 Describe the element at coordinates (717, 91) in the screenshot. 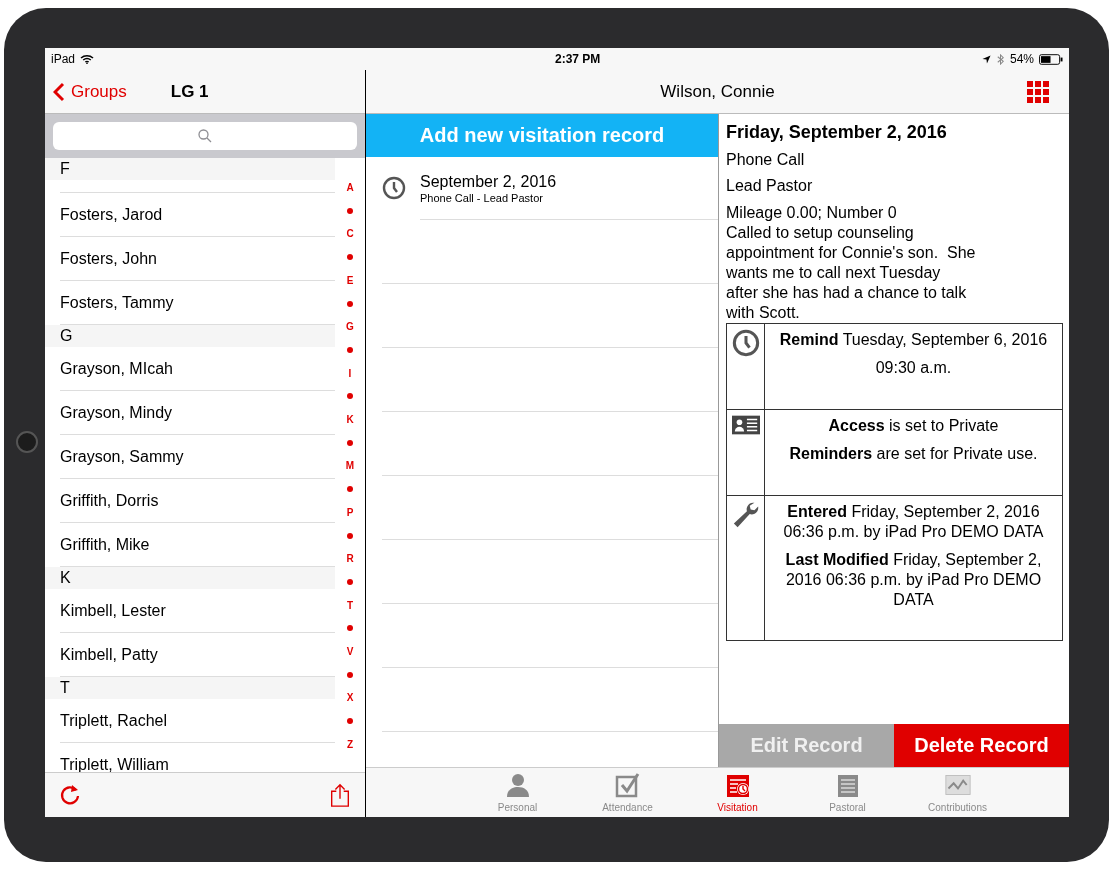

I see `person-title: Wilson, Connie` at that location.